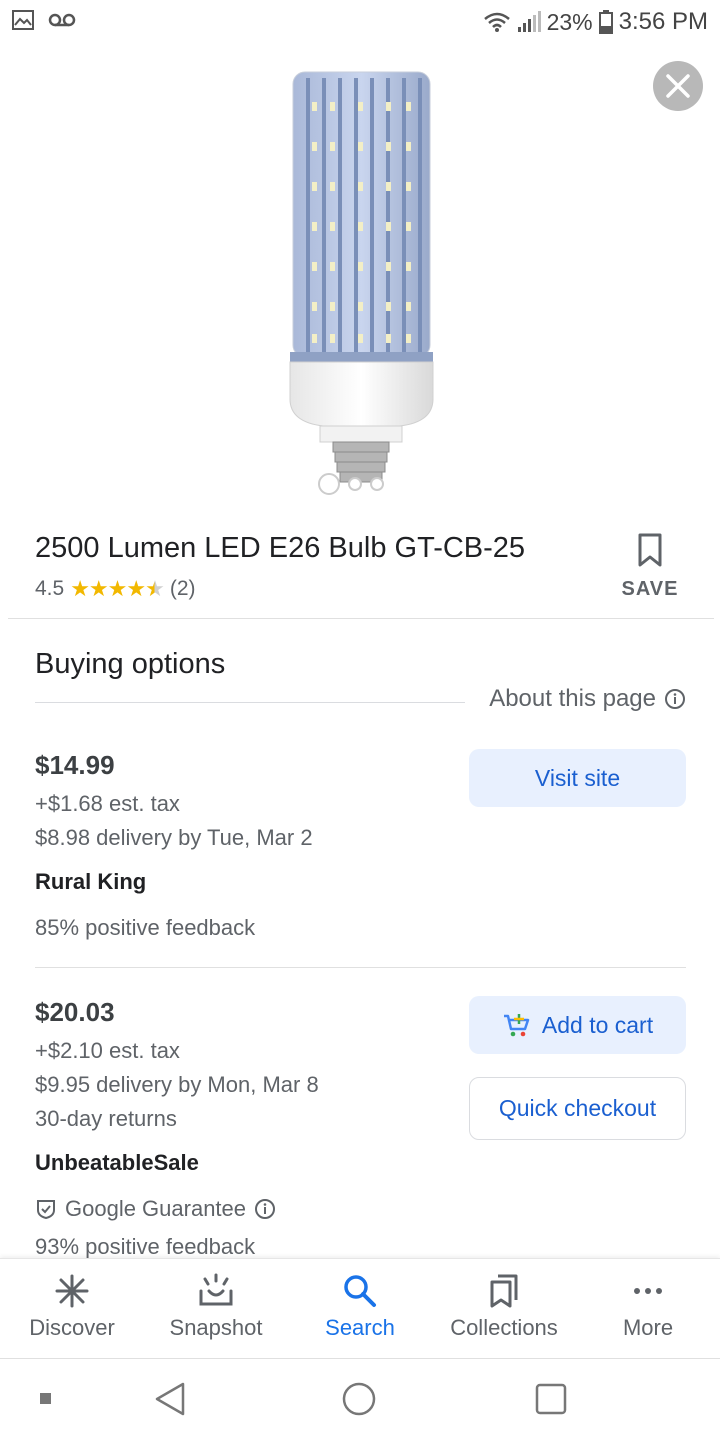  I want to click on about-this-page-link: About this page, so click(587, 699).